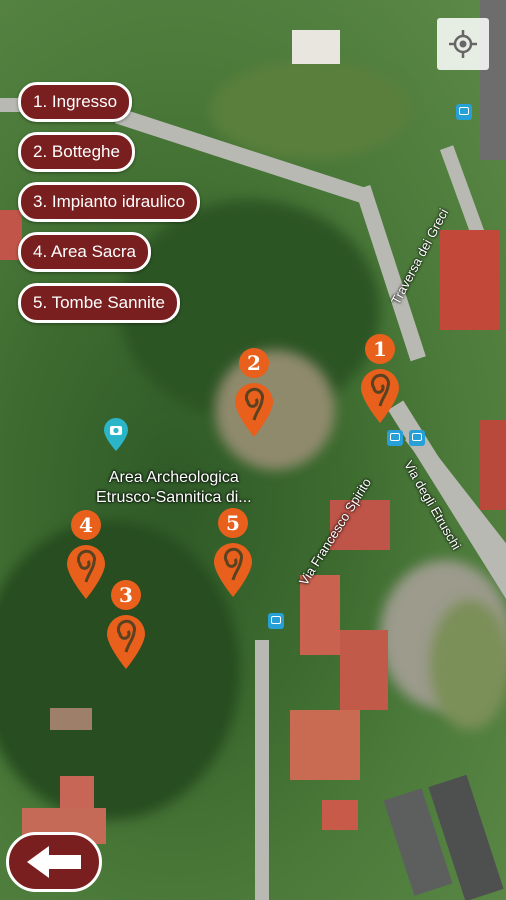 This screenshot has width=506, height=900. Describe the element at coordinates (126, 595) in the screenshot. I see `marker-number: 3` at that location.